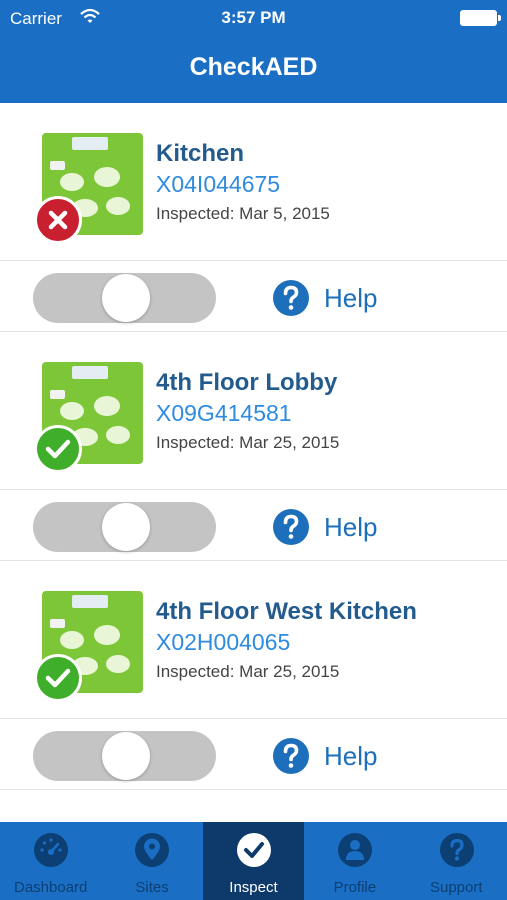  Describe the element at coordinates (58, 220) in the screenshot. I see `fail-status-icon` at that location.